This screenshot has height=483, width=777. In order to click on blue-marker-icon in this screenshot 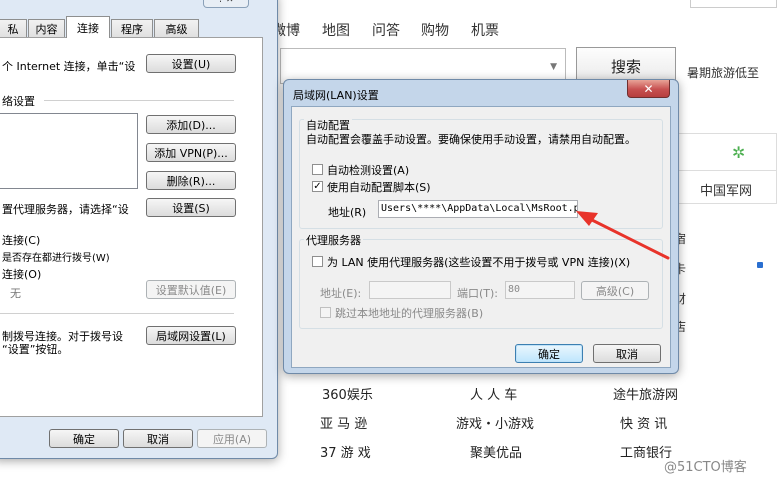, I will do `click(760, 265)`.